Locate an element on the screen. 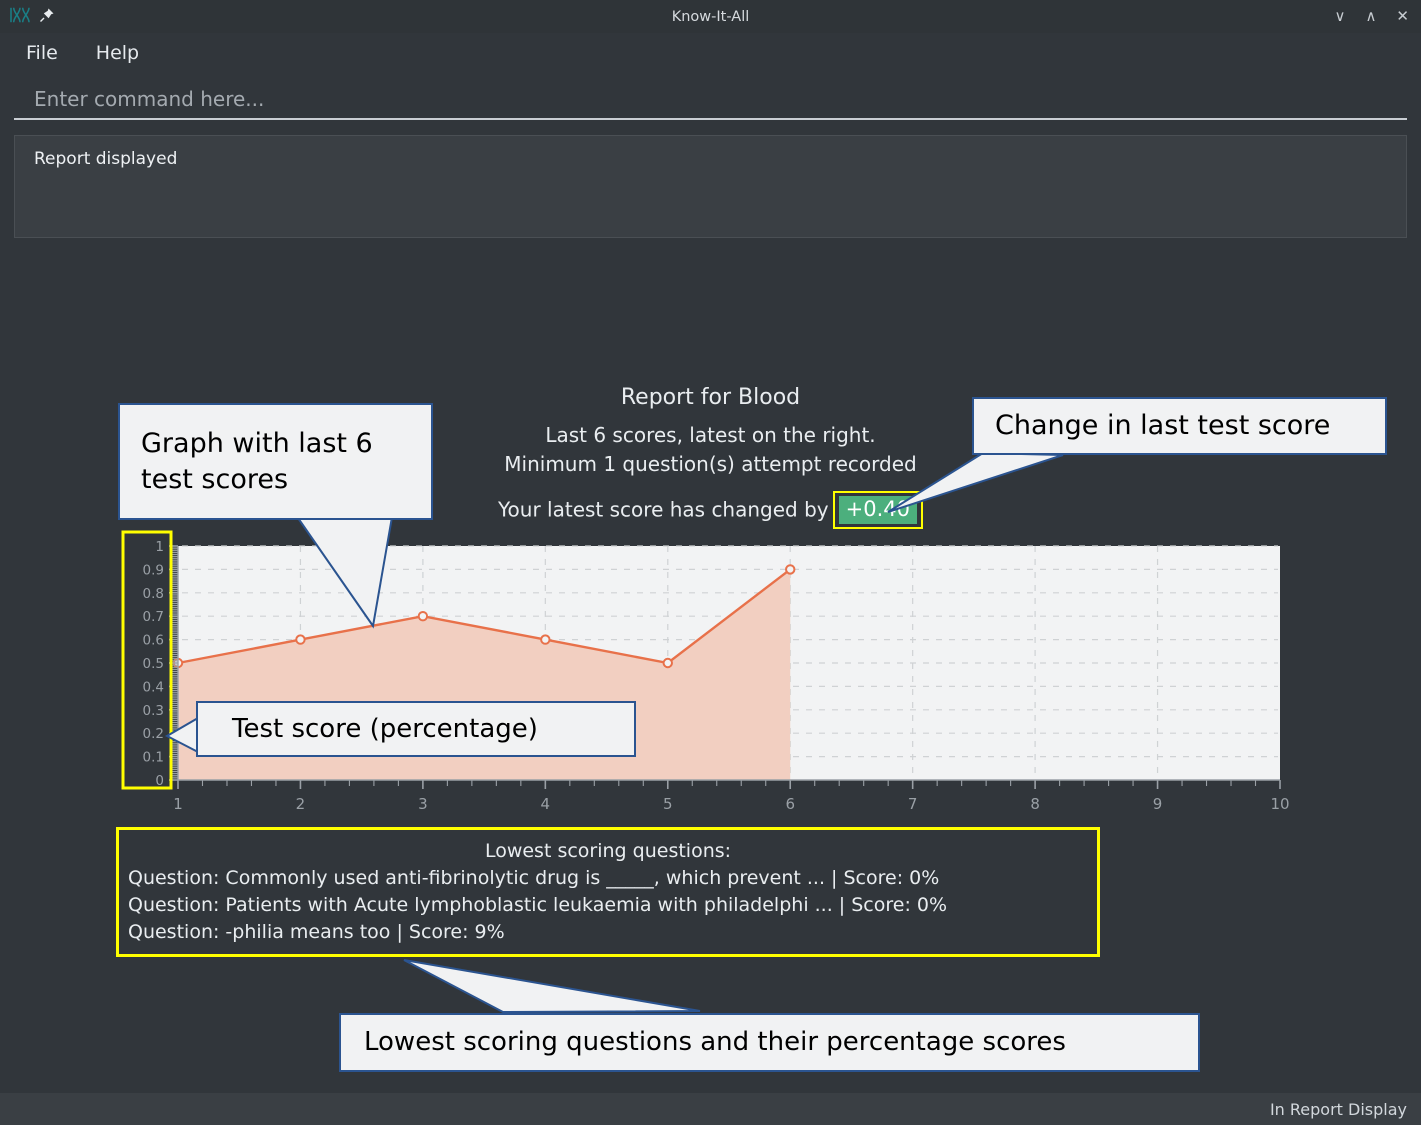 This screenshot has width=1421, height=1125. score-change-prefix: Your latest score has changed by is located at coordinates (663, 509).